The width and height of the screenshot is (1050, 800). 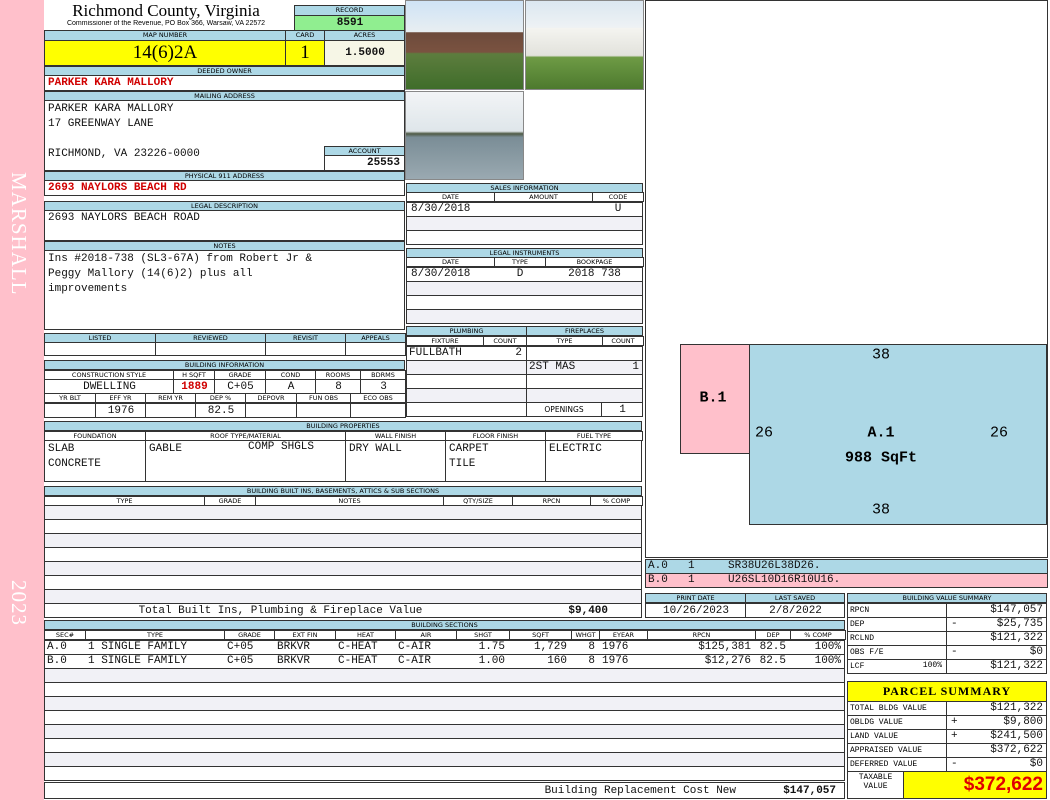 What do you see at coordinates (564, 341) in the screenshot?
I see `fireplaces-header: TYPE` at bounding box center [564, 341].